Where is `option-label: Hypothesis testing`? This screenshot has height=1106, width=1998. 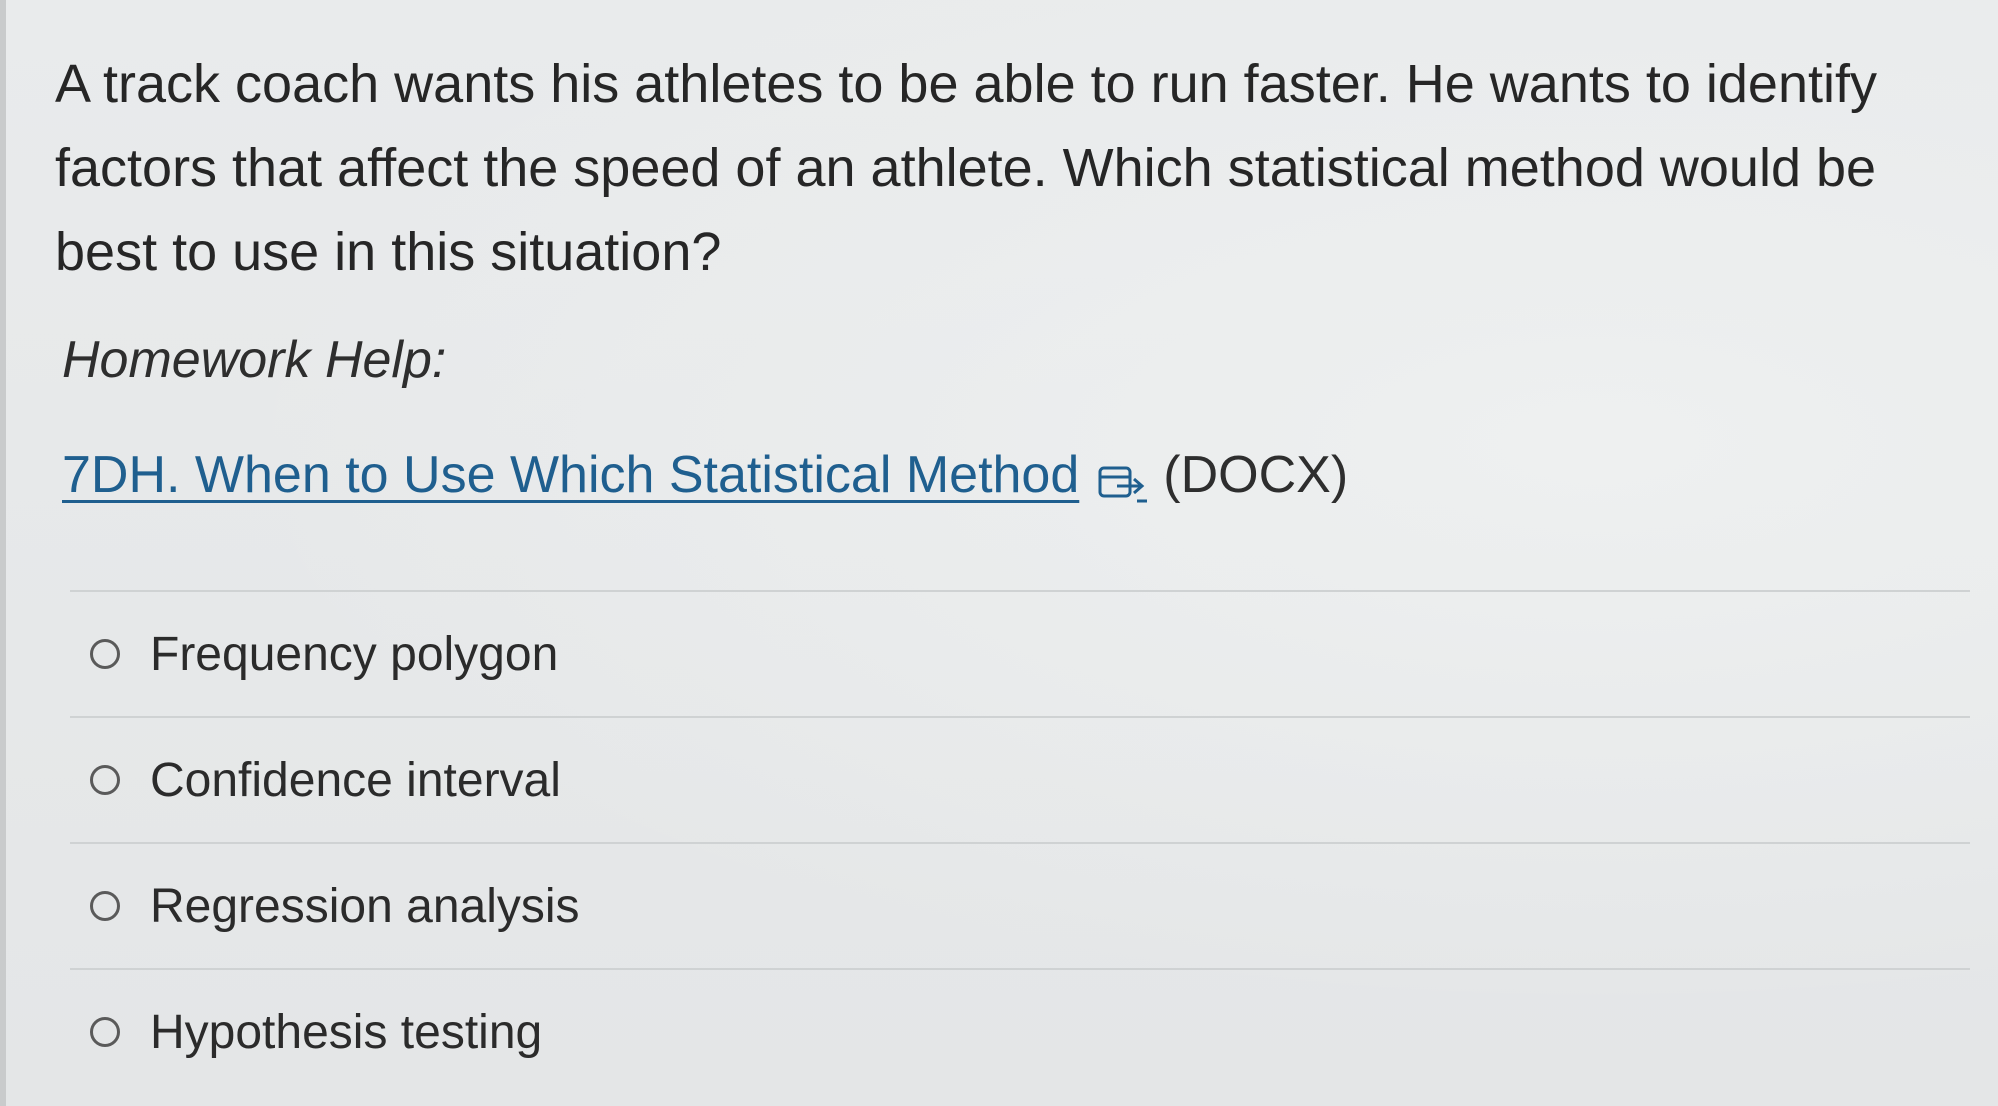
option-label: Hypothesis testing is located at coordinates (346, 1032).